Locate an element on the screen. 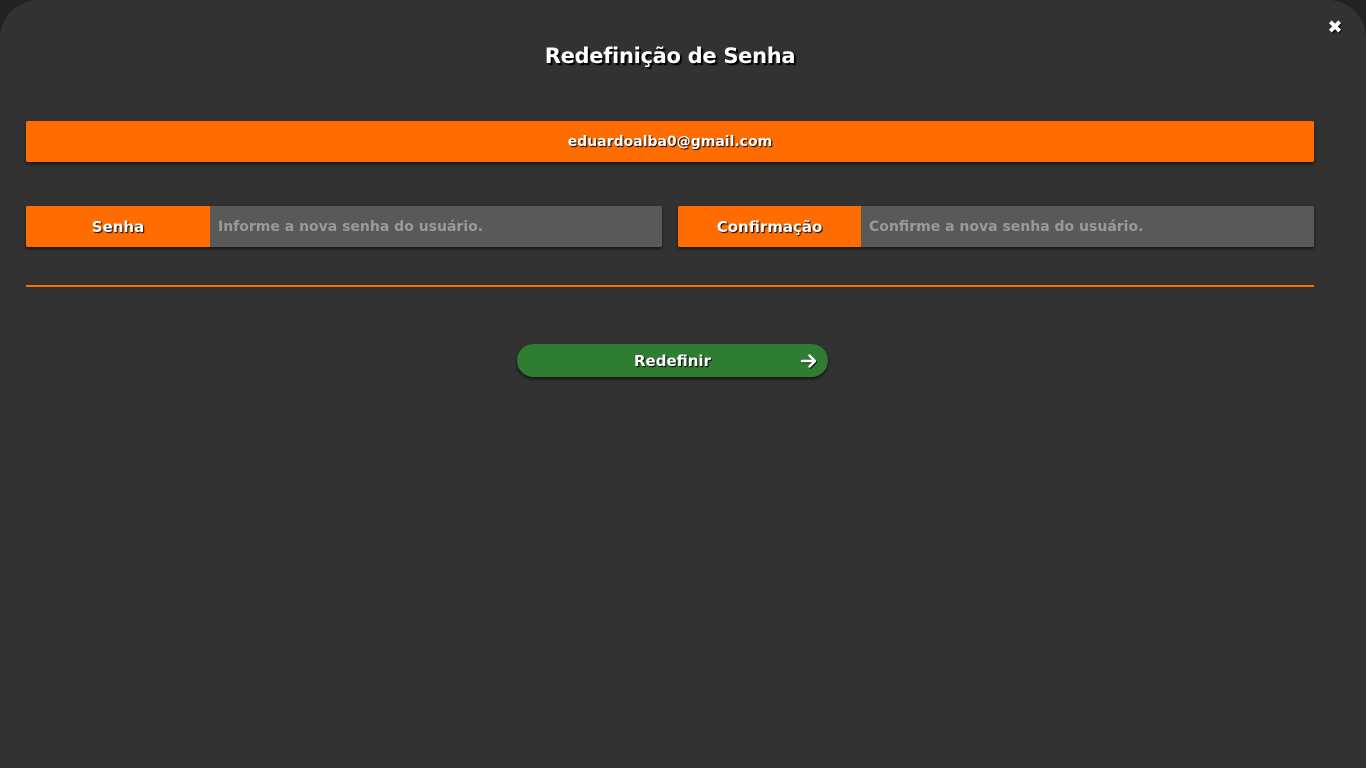  submit-button-label: Redefinir is located at coordinates (672, 360).